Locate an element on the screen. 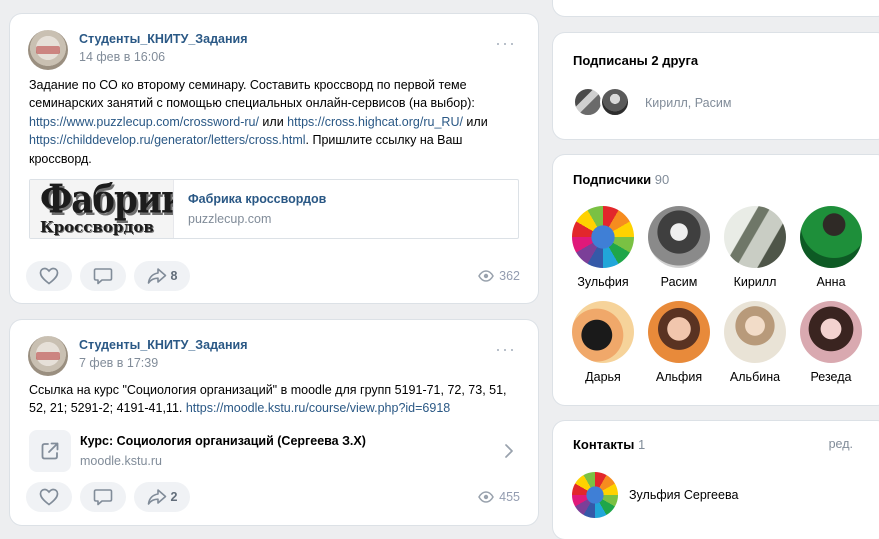 Image resolution: width=879 pixels, height=539 pixels. share-button: 8 is located at coordinates (162, 276).